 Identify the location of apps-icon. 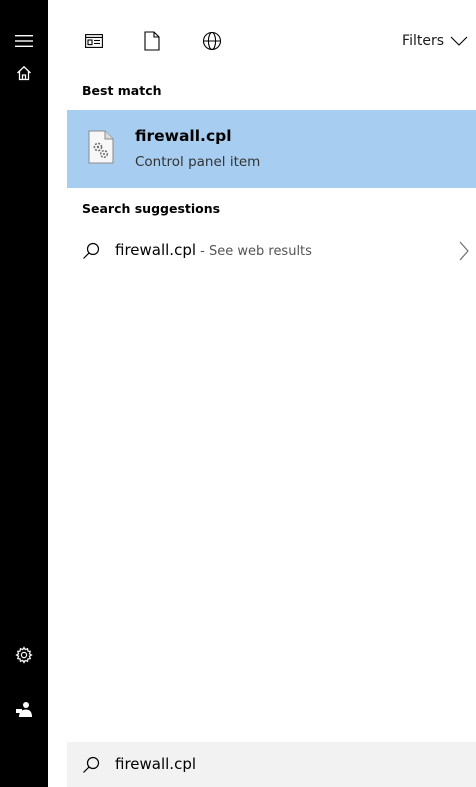
(94, 41).